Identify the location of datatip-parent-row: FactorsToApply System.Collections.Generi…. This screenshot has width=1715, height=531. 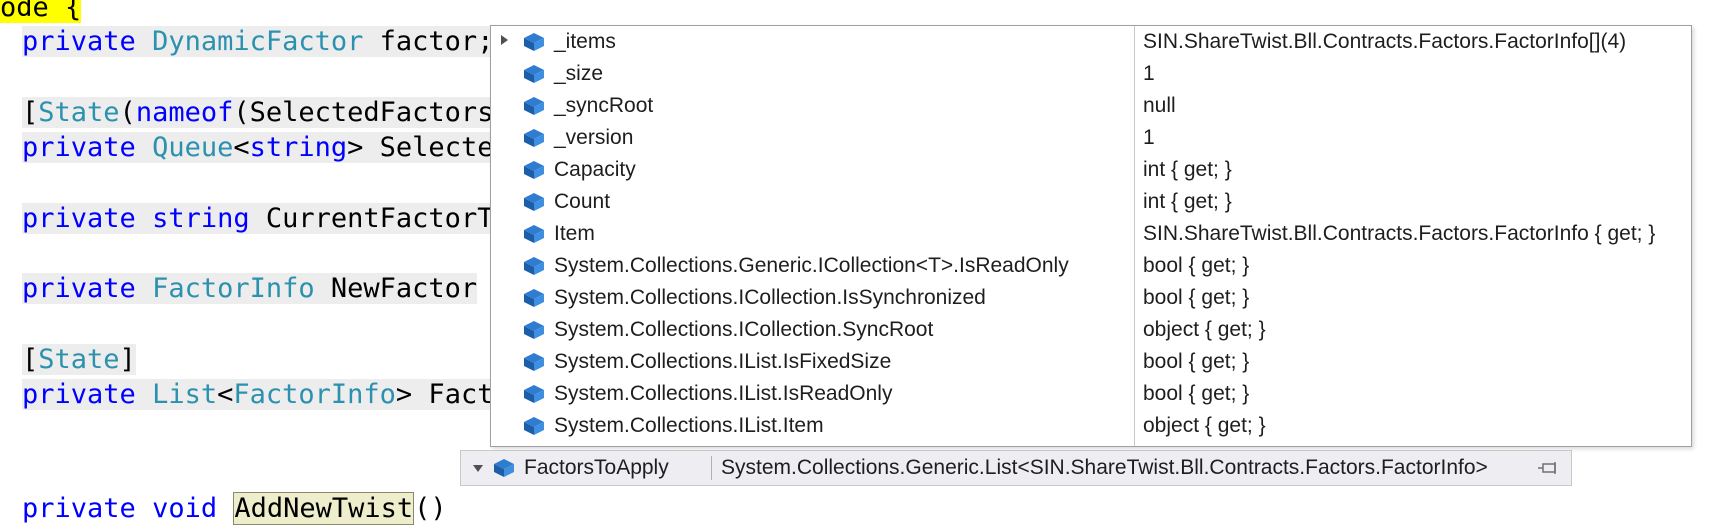
(1016, 468).